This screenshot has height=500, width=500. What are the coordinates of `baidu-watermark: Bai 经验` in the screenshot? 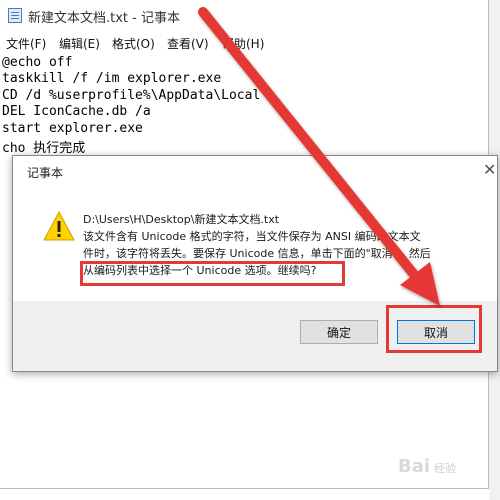 It's located at (427, 466).